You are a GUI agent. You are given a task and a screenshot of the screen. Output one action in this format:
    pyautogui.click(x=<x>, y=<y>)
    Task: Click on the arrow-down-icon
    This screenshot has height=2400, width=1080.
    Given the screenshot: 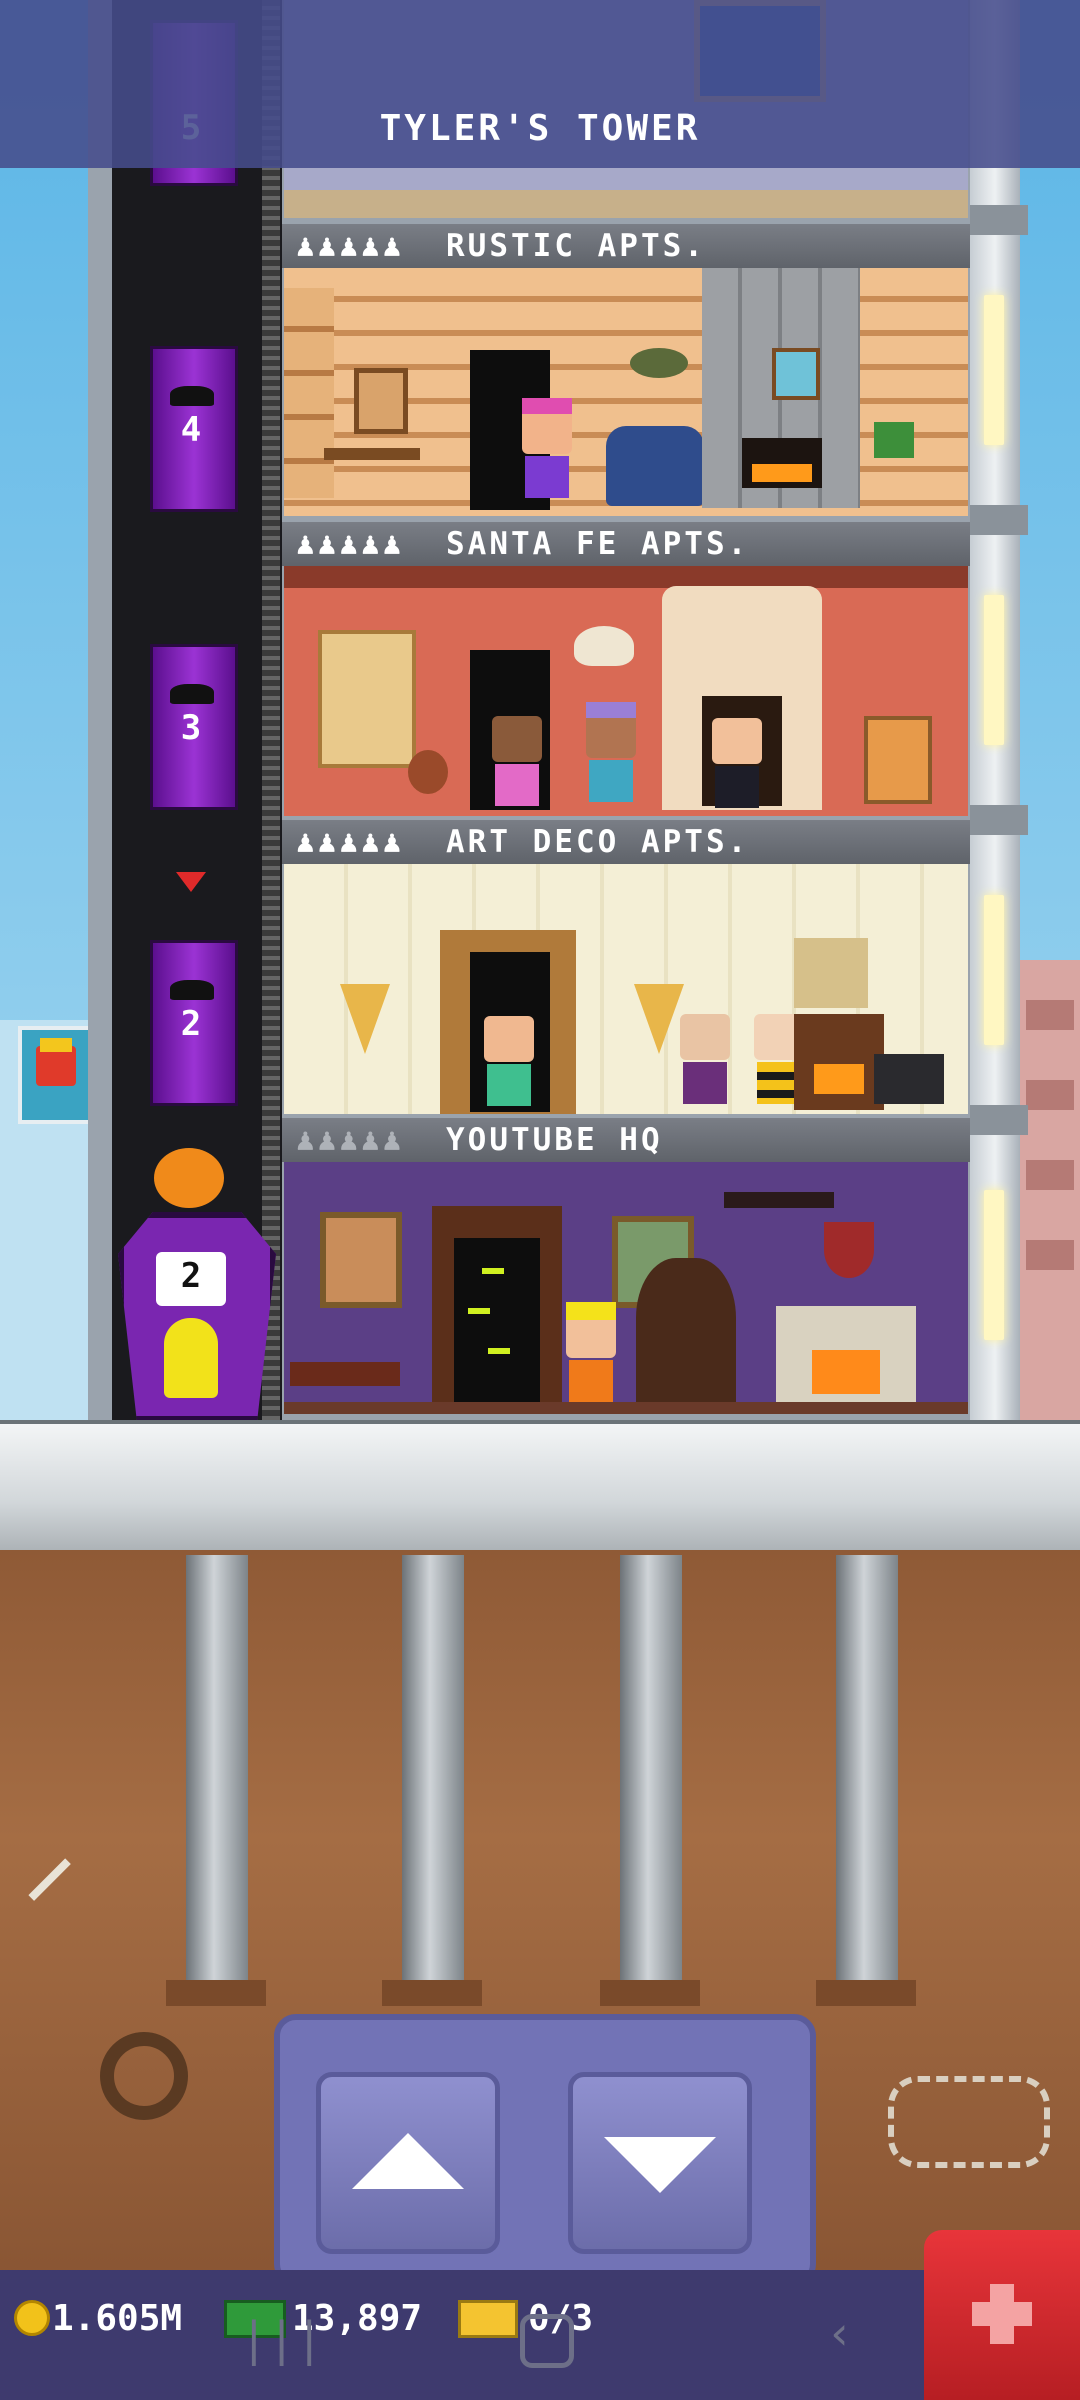 What is the action you would take?
    pyautogui.click(x=660, y=2165)
    